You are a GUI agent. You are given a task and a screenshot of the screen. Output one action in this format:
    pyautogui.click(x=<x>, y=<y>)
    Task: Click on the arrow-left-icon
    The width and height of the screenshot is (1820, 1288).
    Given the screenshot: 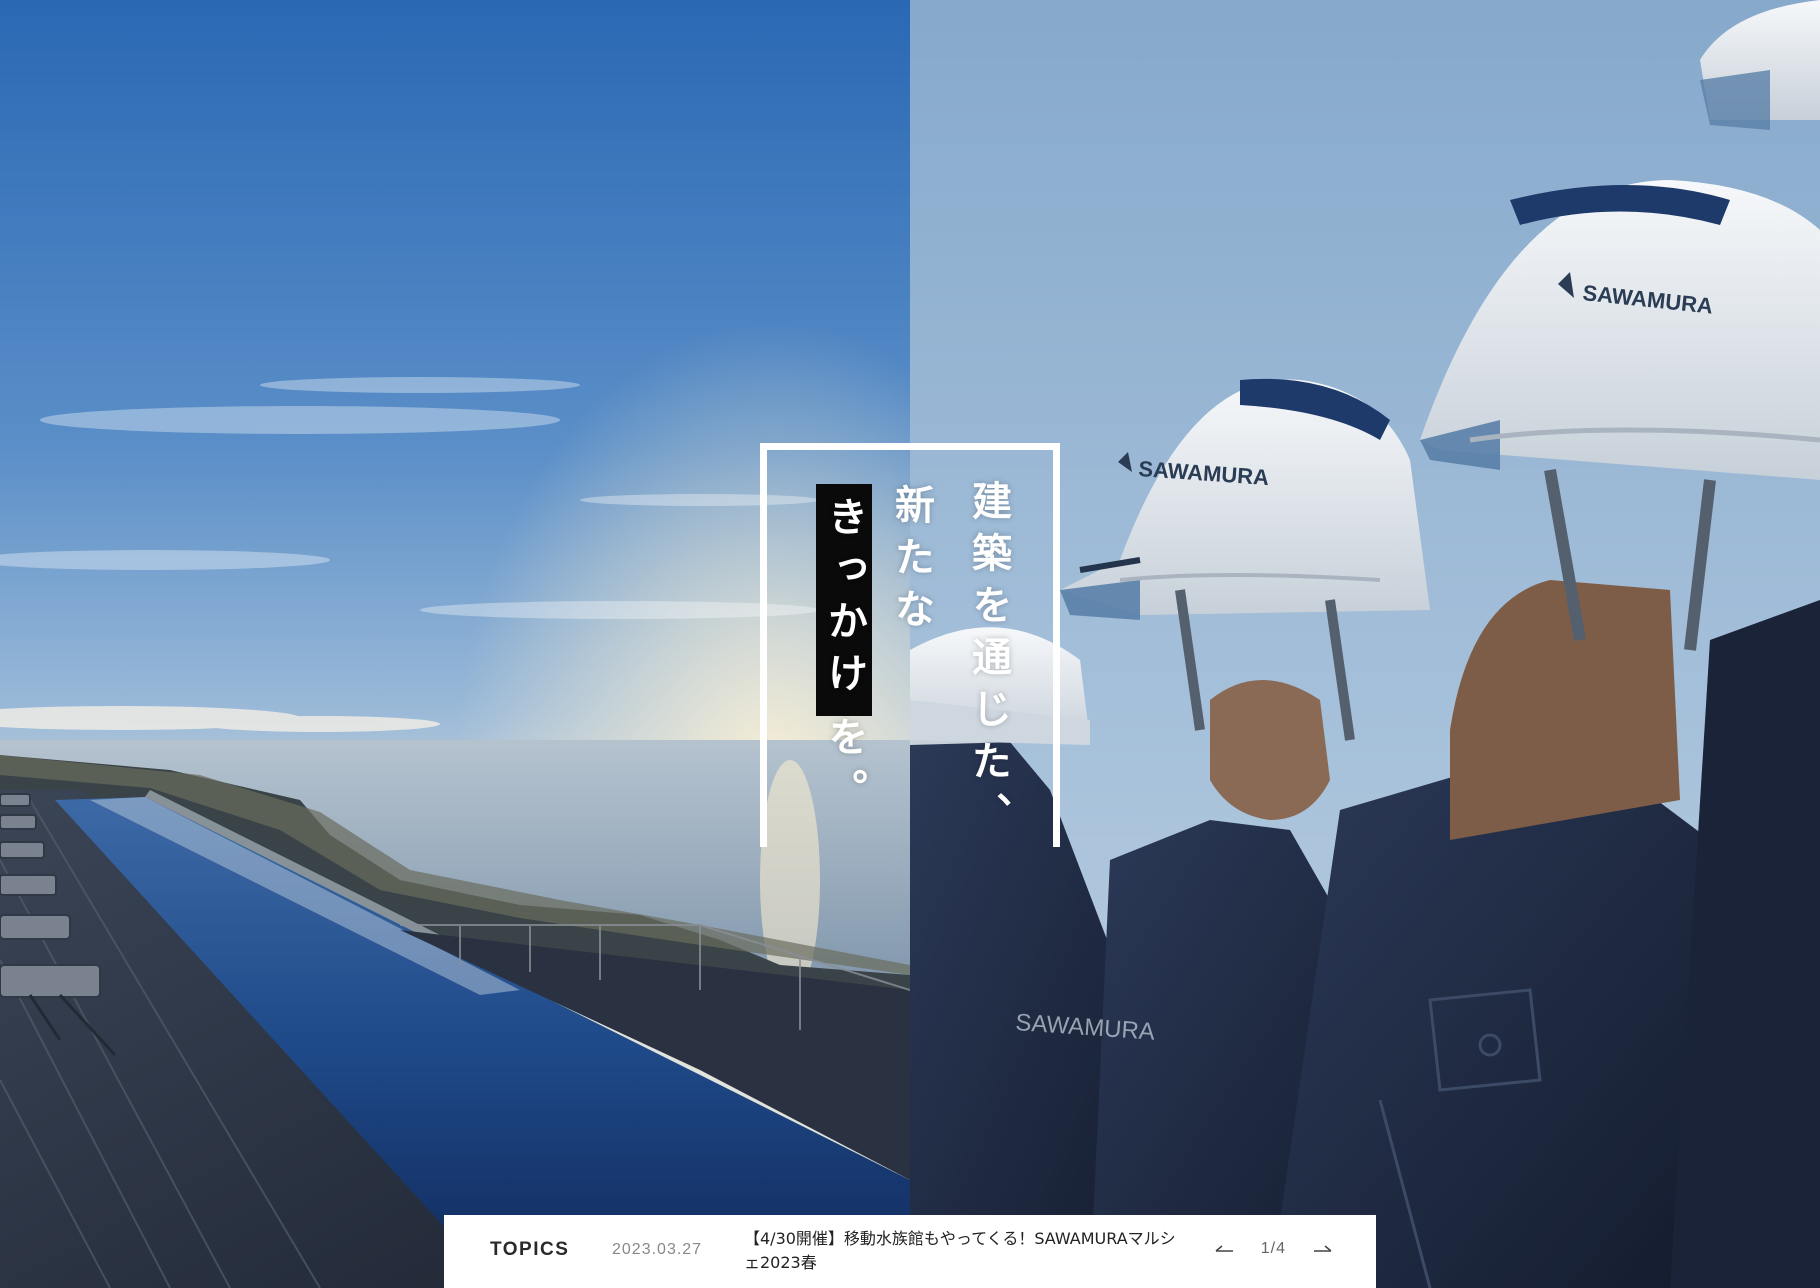 What is the action you would take?
    pyautogui.click(x=1224, y=1248)
    